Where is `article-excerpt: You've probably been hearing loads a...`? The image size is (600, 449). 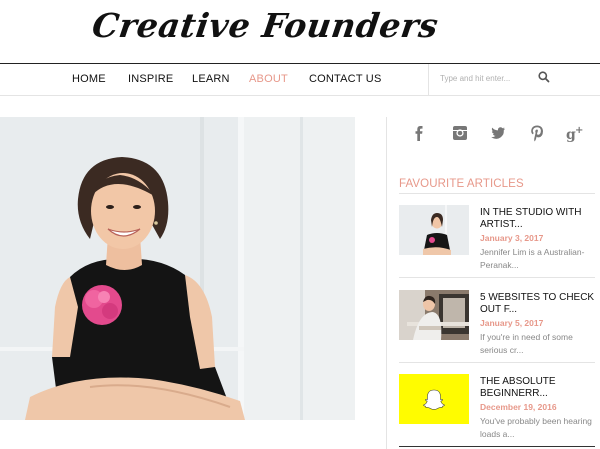
article-excerpt: You've probably been hearing loads a... is located at coordinates (536, 427).